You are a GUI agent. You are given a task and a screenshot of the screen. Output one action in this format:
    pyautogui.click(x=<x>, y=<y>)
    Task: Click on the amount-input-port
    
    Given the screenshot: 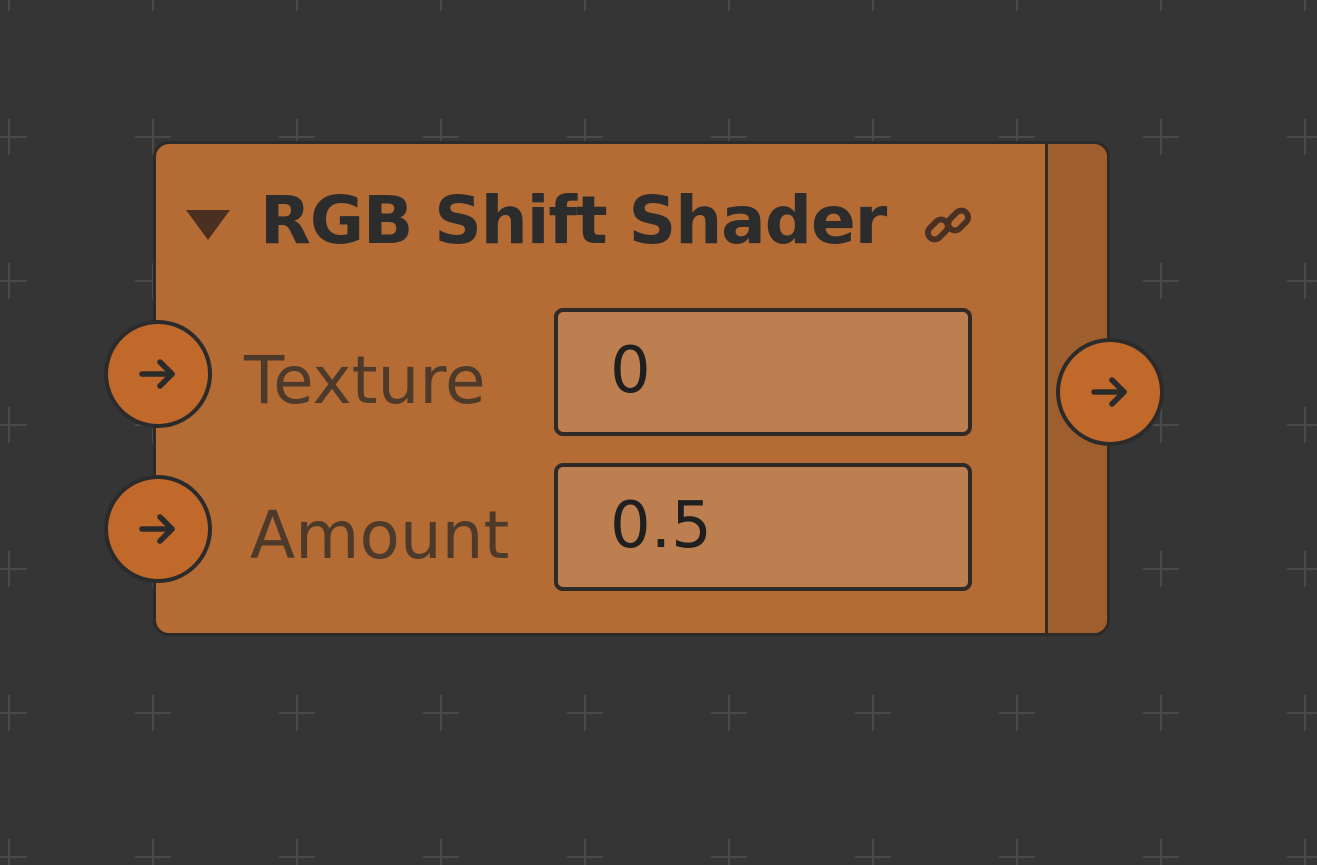 What is the action you would take?
    pyautogui.click(x=158, y=529)
    